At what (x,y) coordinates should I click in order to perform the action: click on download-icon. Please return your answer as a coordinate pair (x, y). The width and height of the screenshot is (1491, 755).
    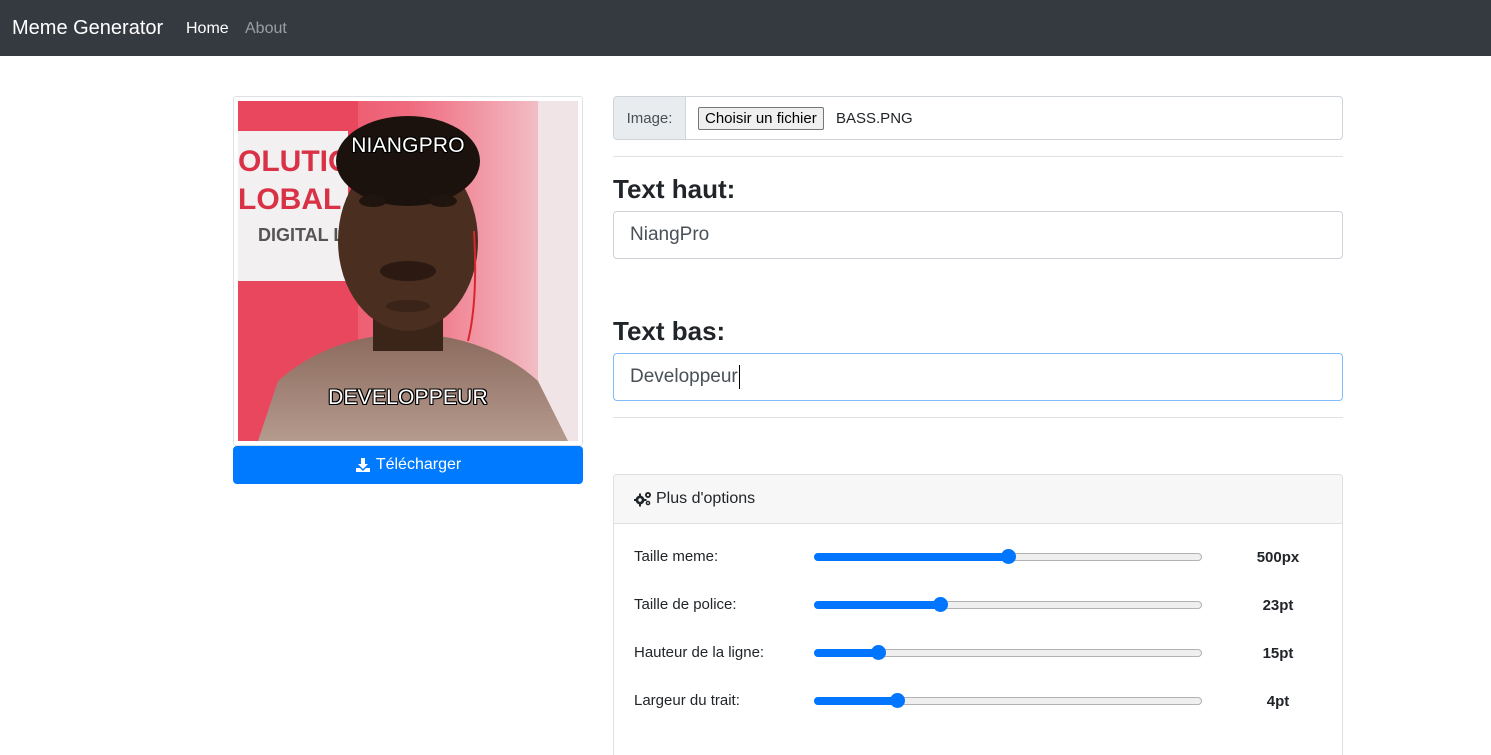
    Looking at the image, I should click on (363, 465).